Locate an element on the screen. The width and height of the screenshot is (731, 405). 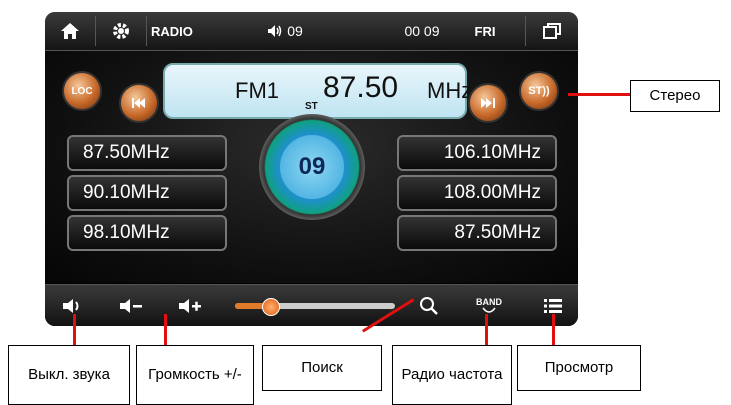
volume-slider-handle is located at coordinates (271, 307).